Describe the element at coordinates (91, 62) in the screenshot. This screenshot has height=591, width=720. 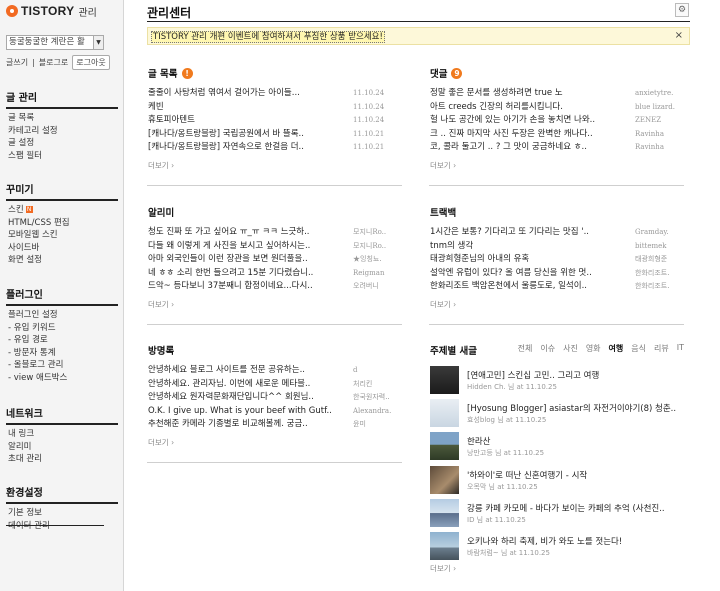
I see `logout-button: 로그아웃` at that location.